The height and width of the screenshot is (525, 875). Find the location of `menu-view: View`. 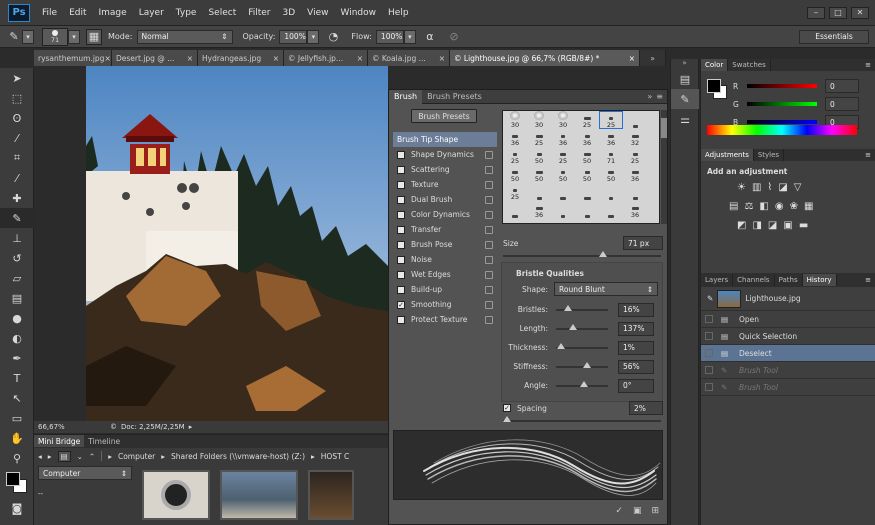

menu-view: View is located at coordinates (317, 13).